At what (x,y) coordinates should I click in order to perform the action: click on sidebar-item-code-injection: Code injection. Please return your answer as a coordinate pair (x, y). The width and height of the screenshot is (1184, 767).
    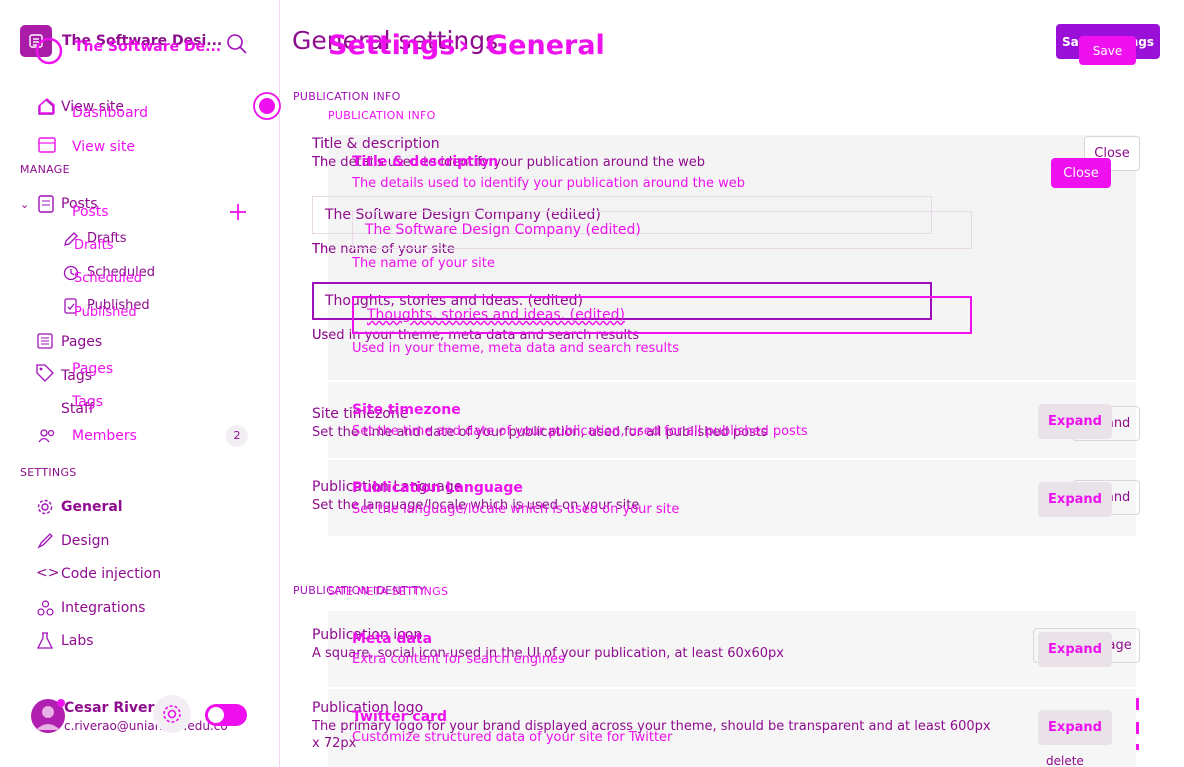
    Looking at the image, I should click on (111, 574).